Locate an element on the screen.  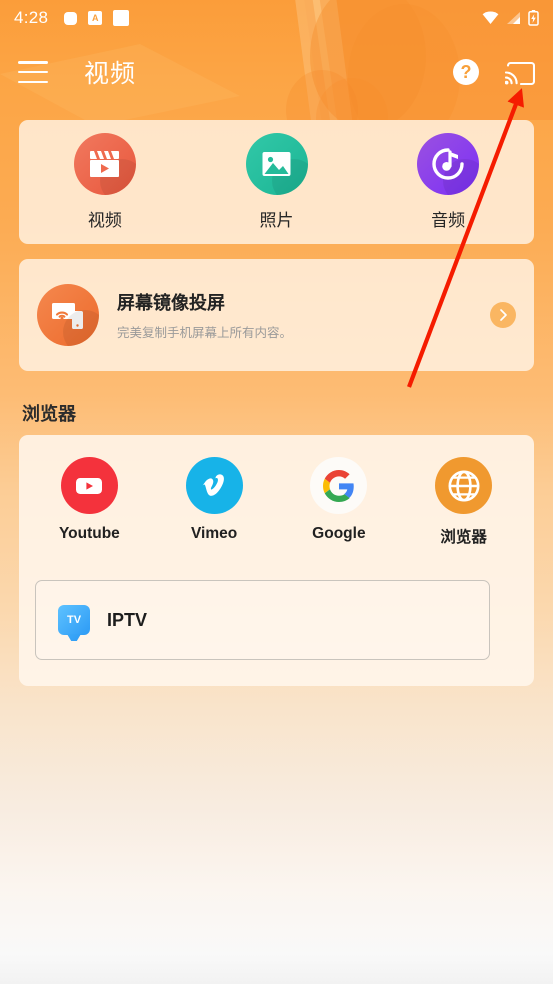
notification-square-icon is located at coordinates (121, 18).